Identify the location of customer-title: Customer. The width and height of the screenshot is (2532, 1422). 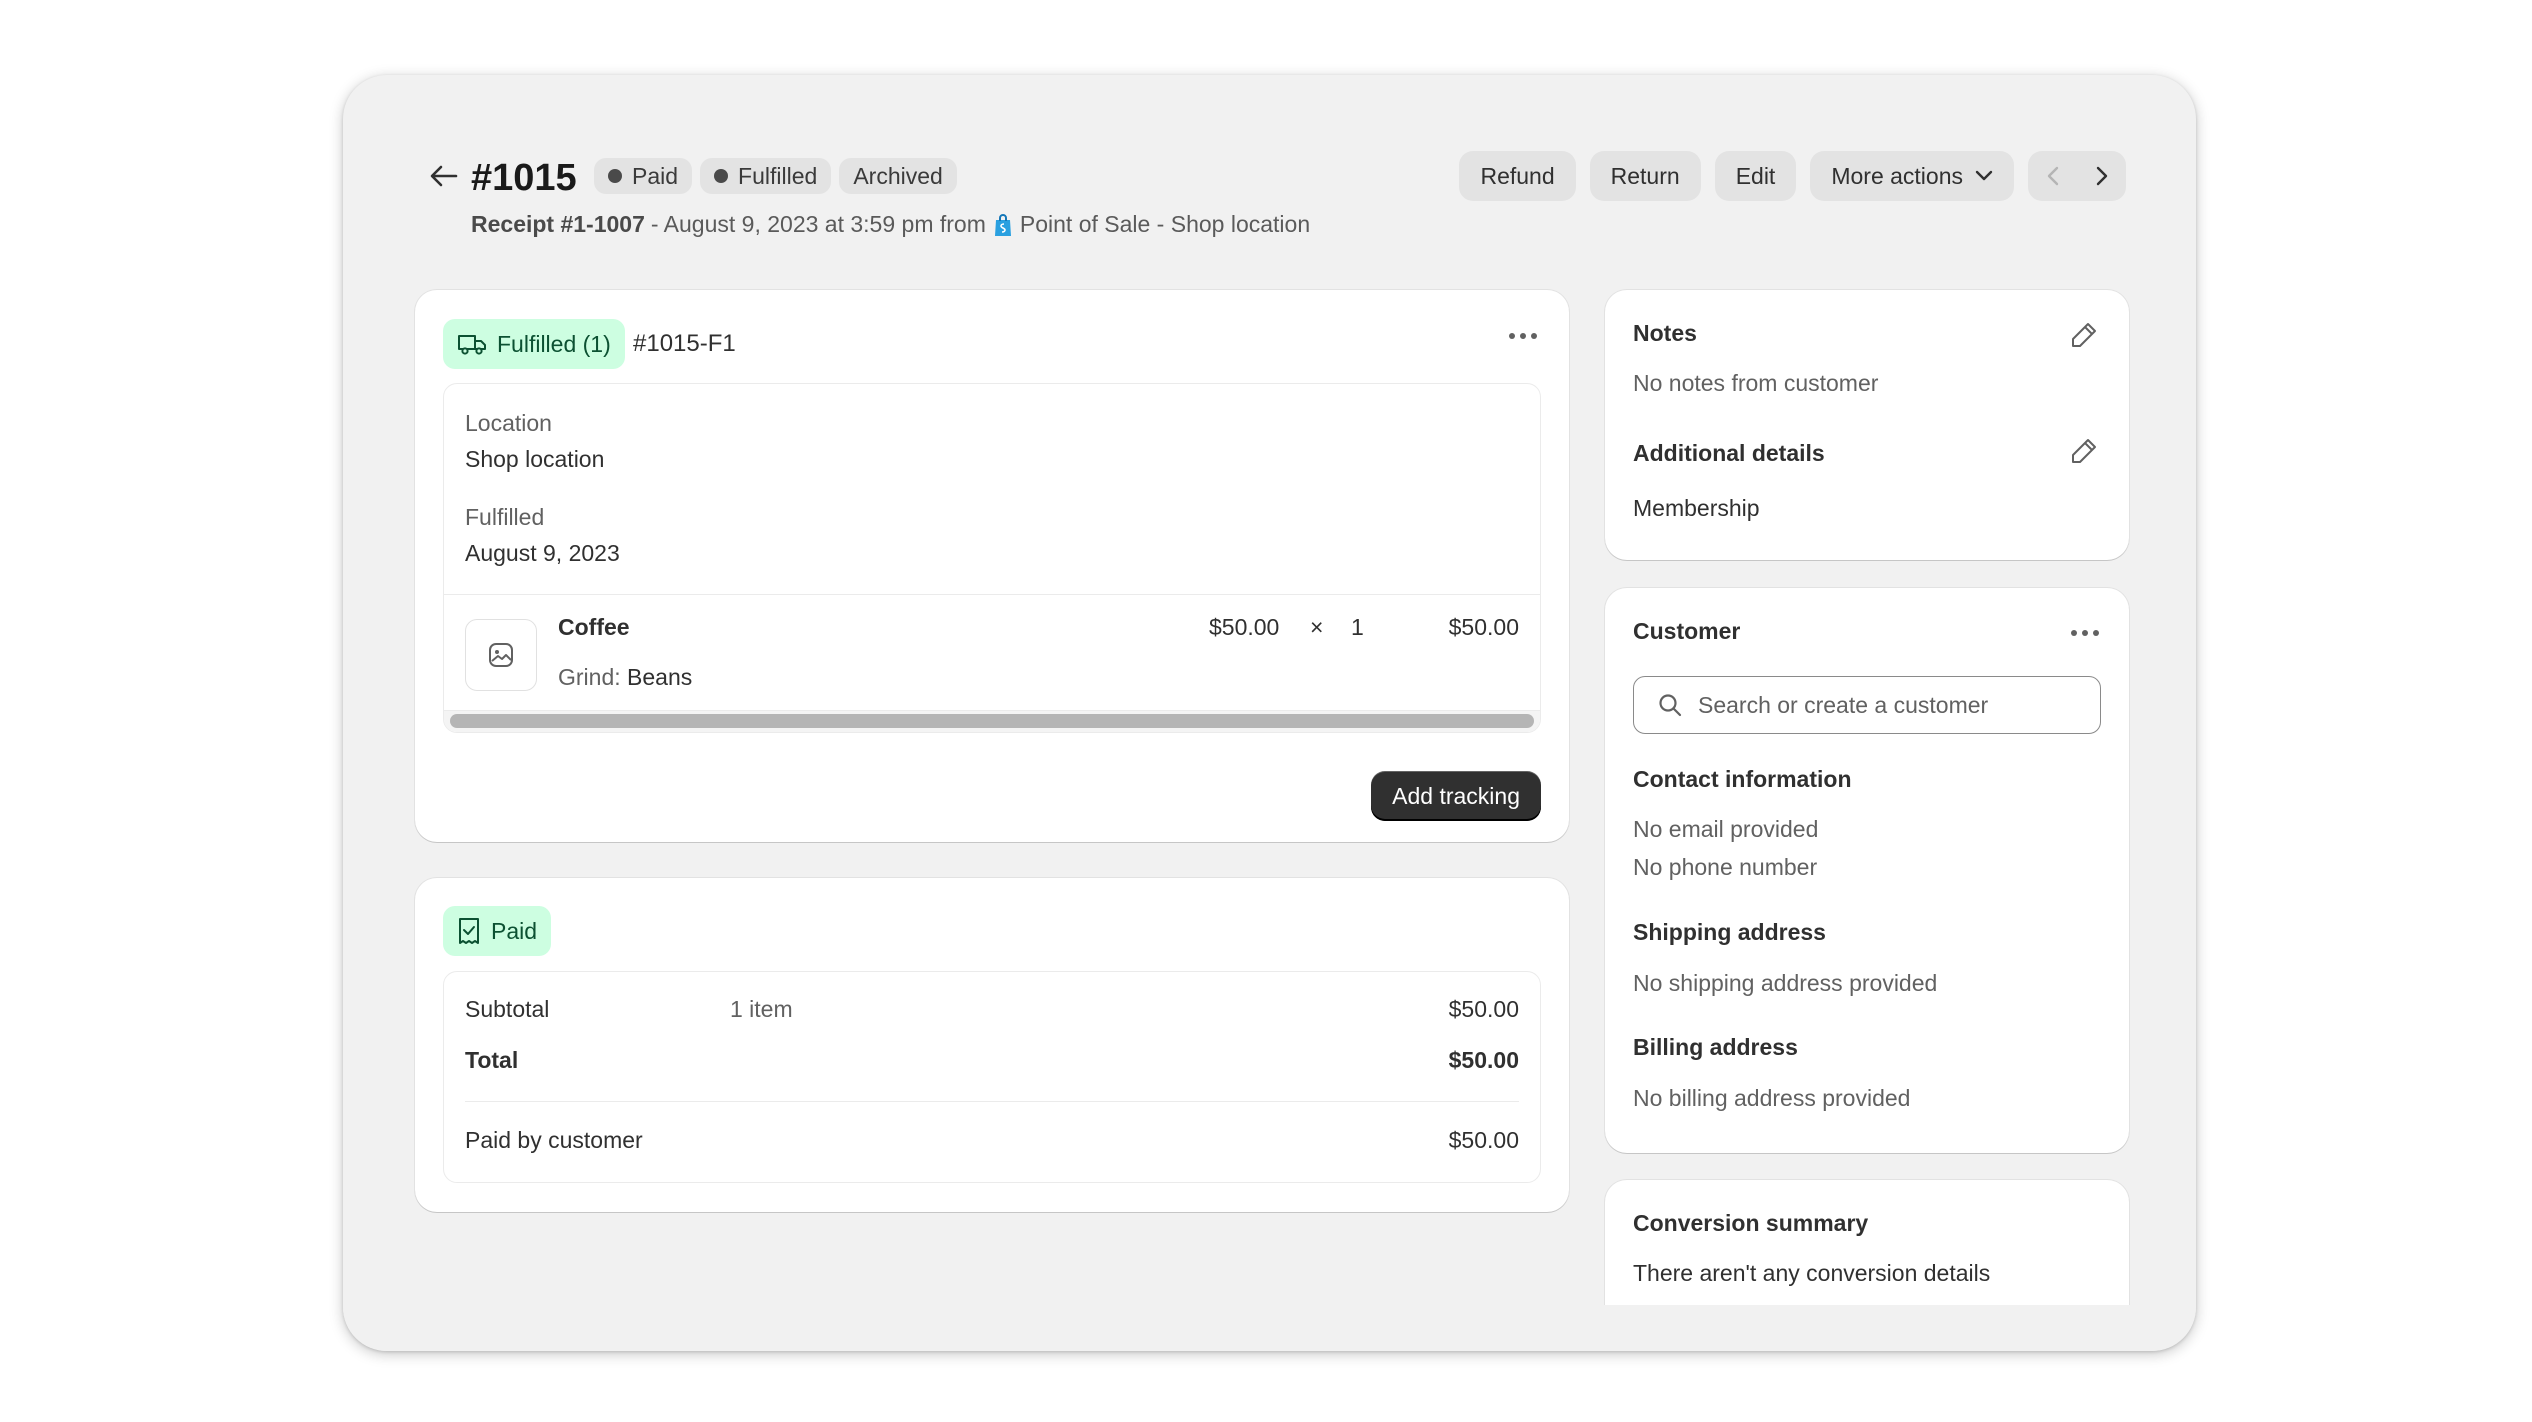
(1687, 631).